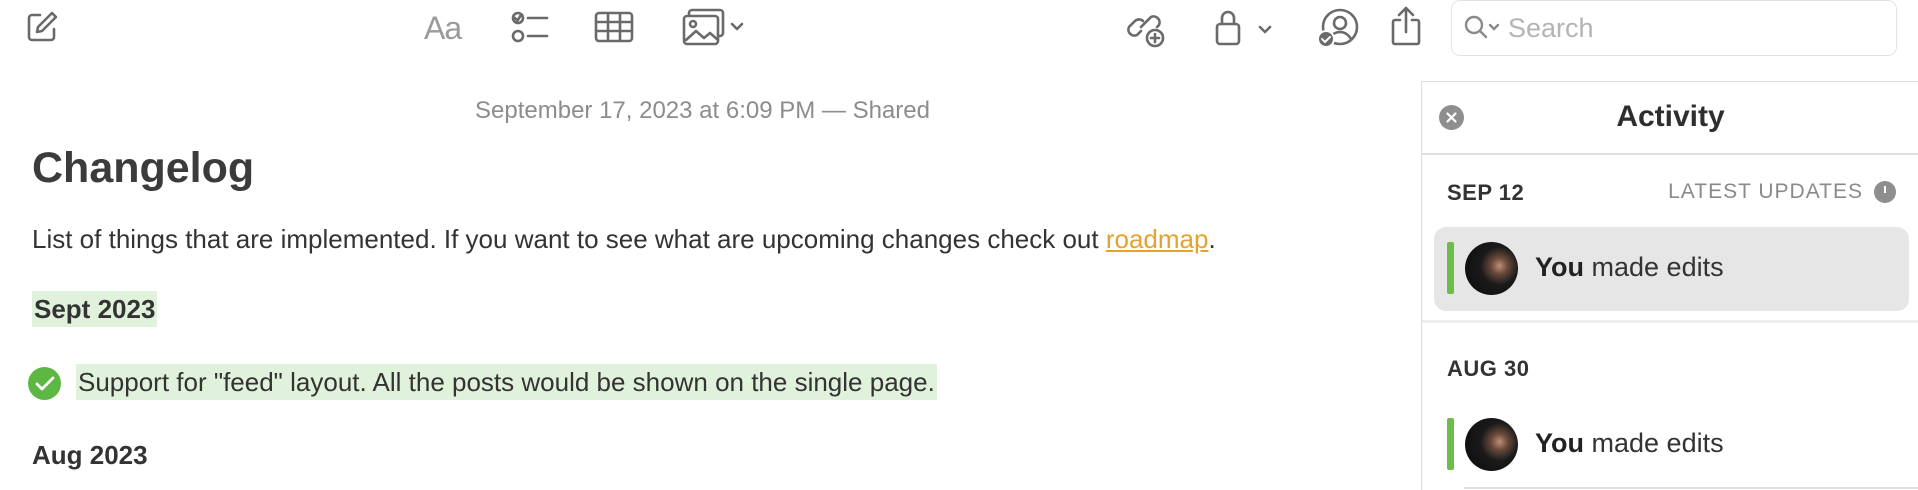 This screenshot has width=1918, height=490. What do you see at coordinates (1488, 368) in the screenshot?
I see `activity-date-header: AUG 30` at bounding box center [1488, 368].